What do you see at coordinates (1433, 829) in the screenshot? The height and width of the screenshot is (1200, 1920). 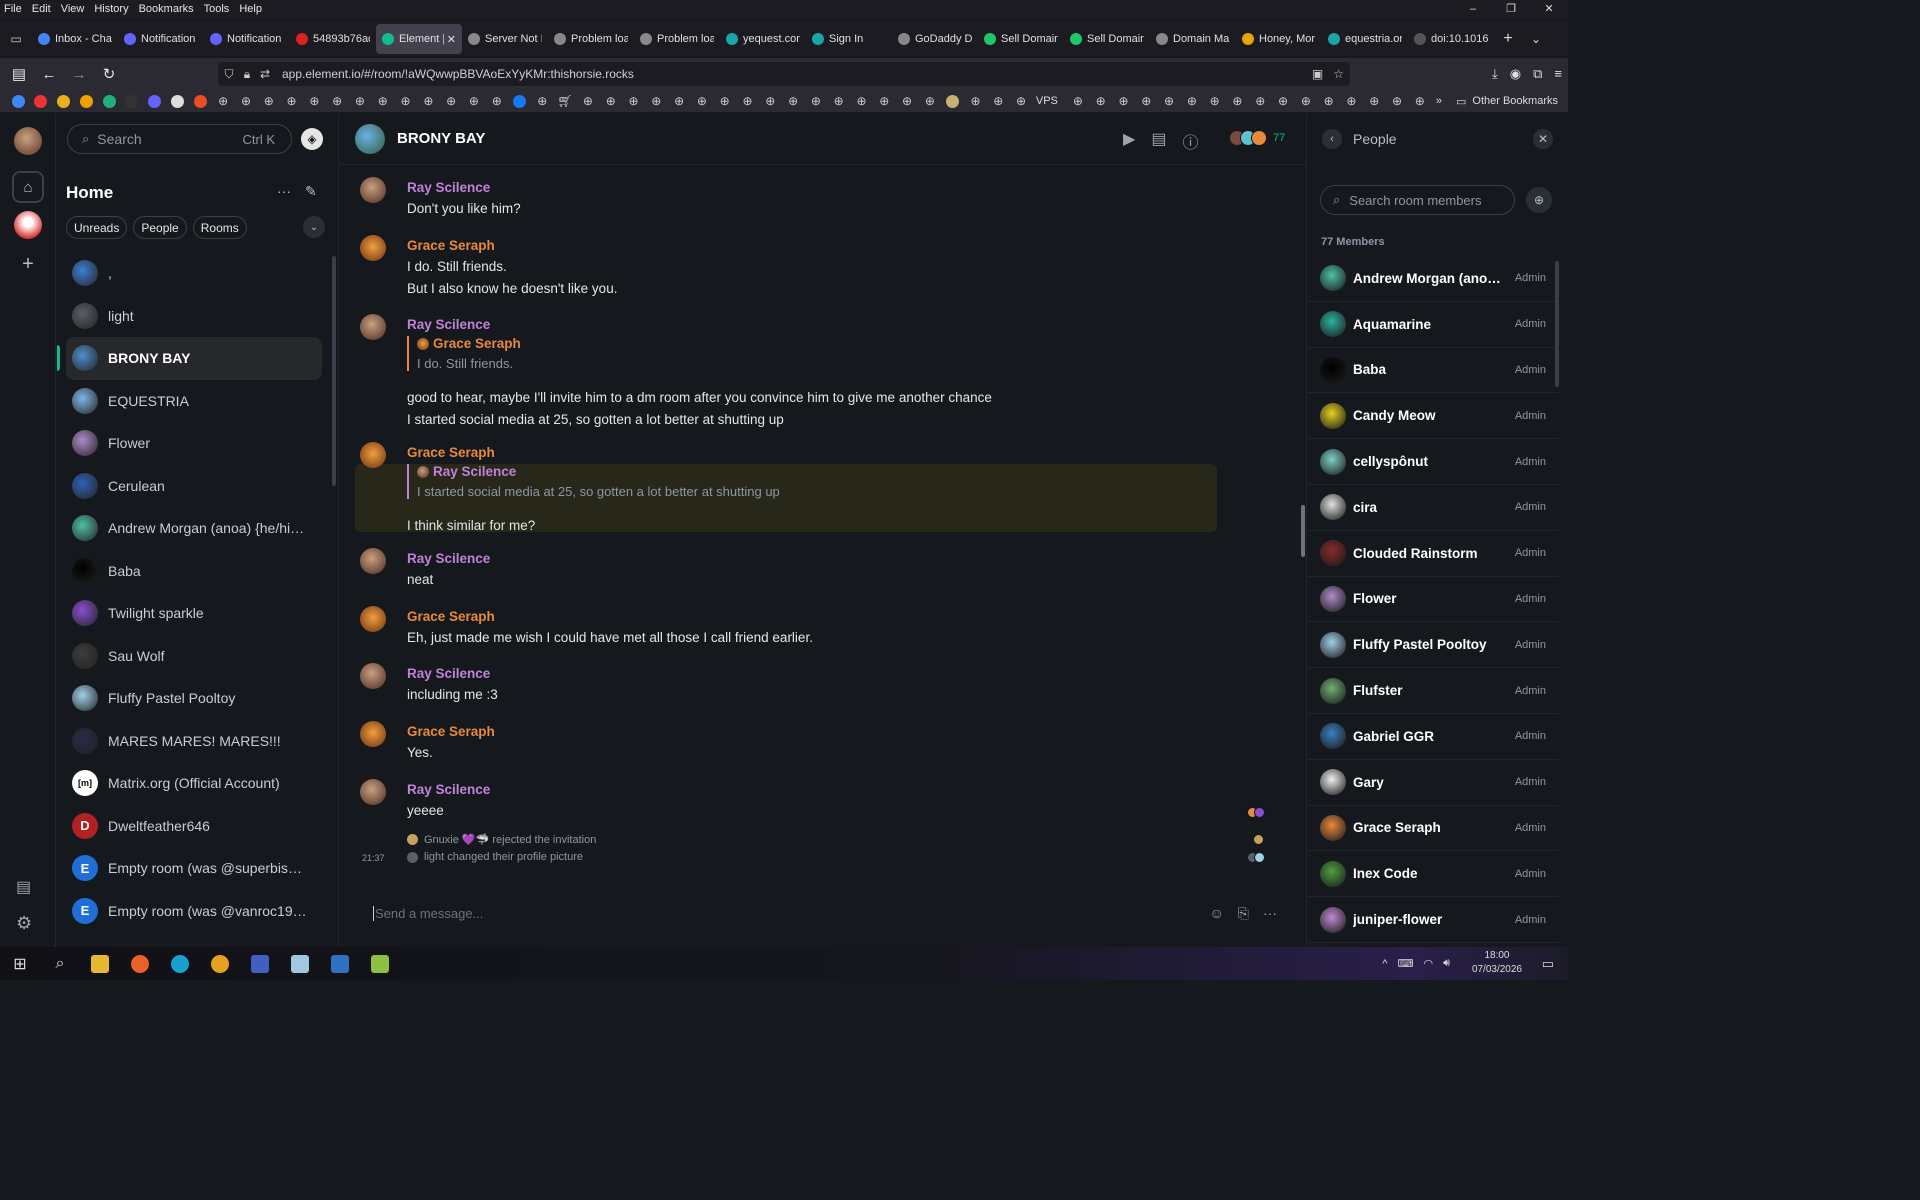 I see `member-list-item: Grace Seraph Admin` at bounding box center [1433, 829].